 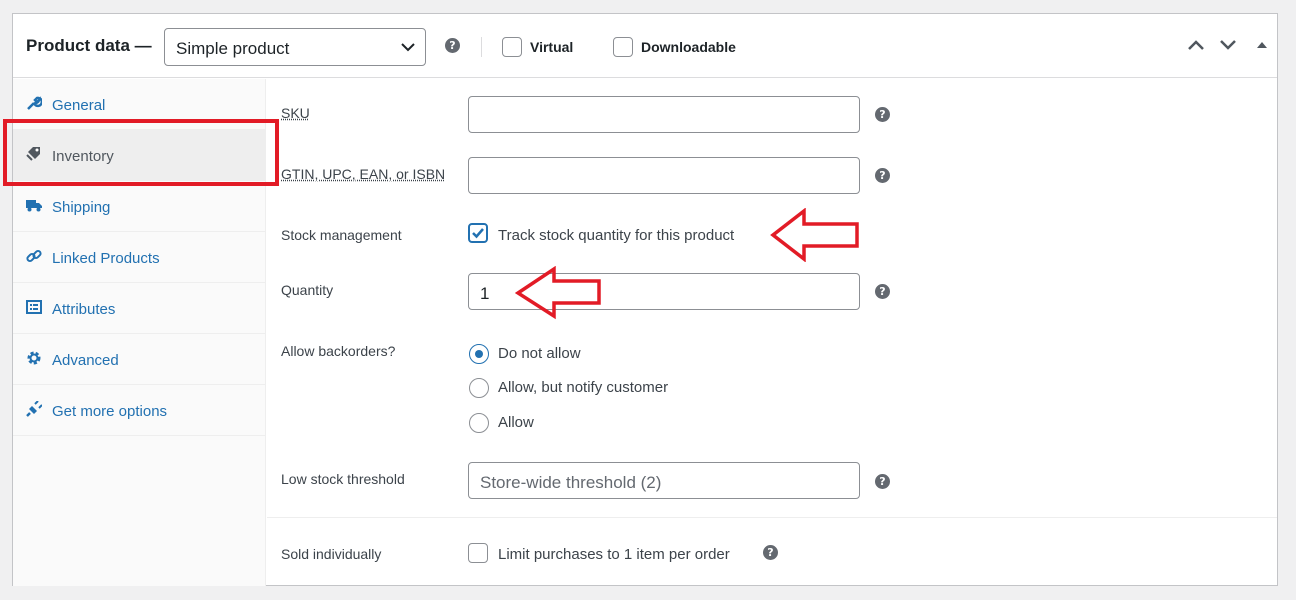 What do you see at coordinates (614, 554) in the screenshot?
I see `sold-individually-checkbox-label: Limit purchases to 1 item per order` at bounding box center [614, 554].